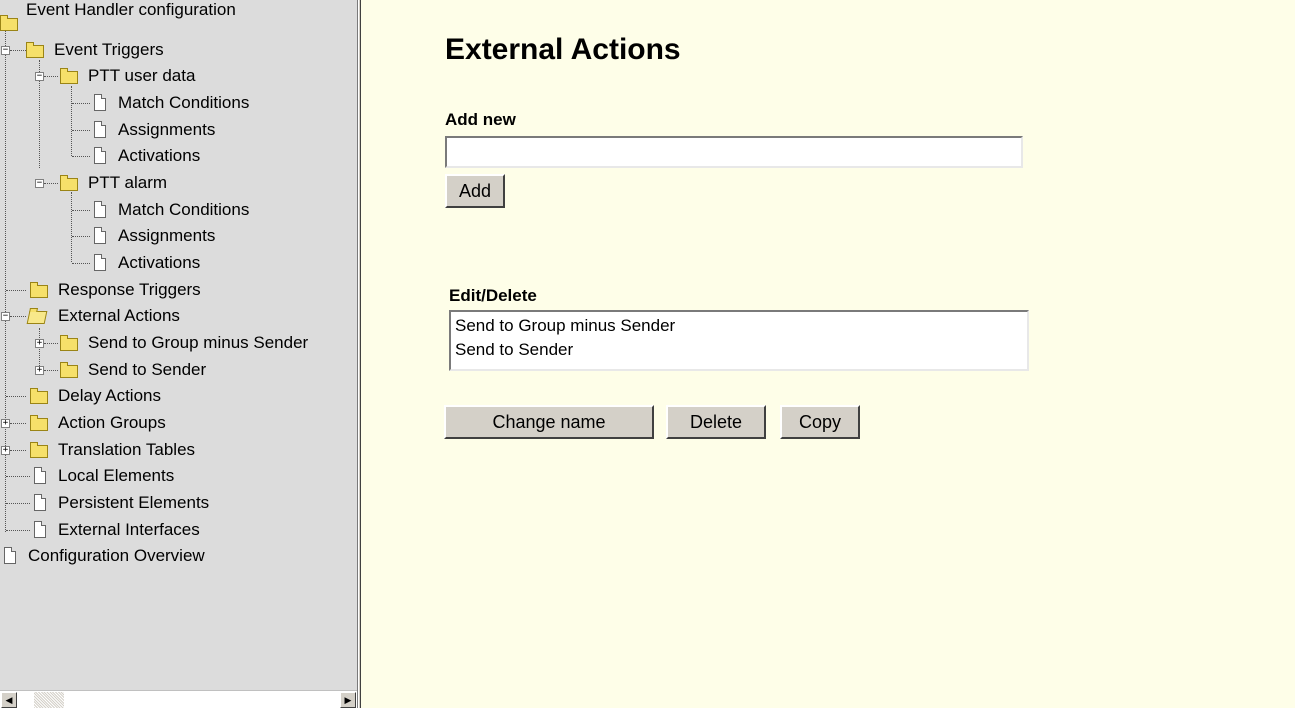  Describe the element at coordinates (820, 422) in the screenshot. I see `copy-button: Copy` at that location.